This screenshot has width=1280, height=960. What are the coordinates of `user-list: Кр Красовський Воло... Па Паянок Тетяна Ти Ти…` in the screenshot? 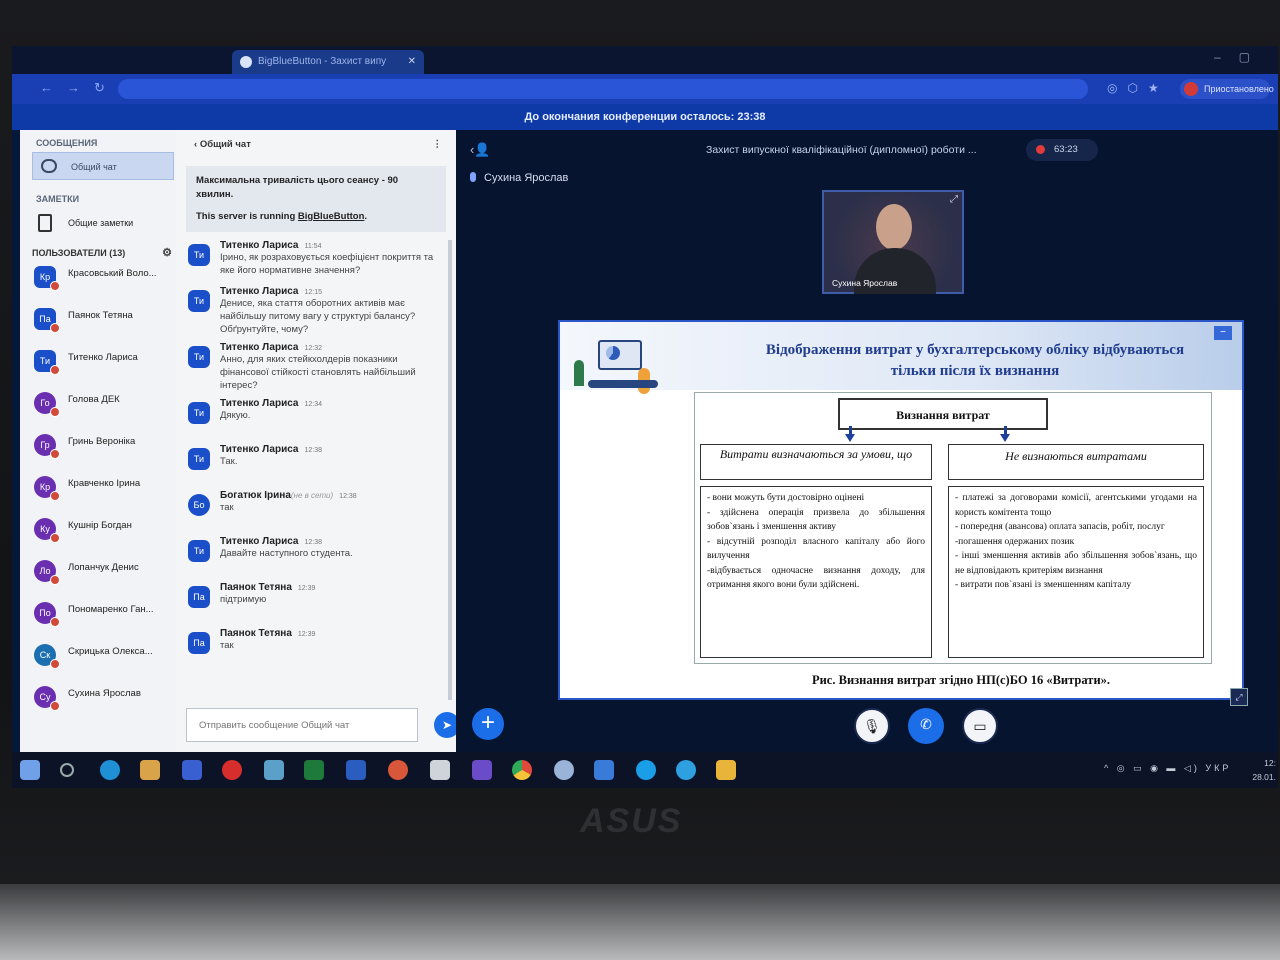 It's located at (99, 494).